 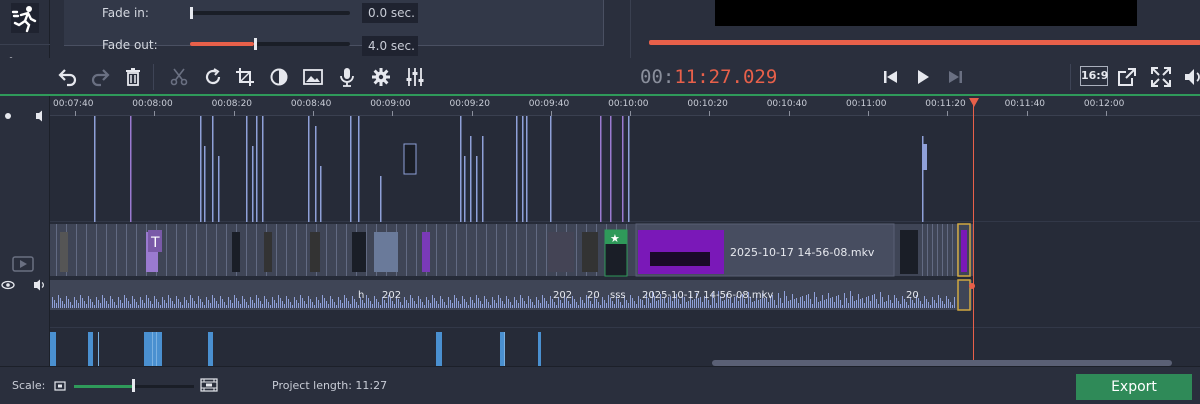 I want to click on playhead-handle, so click(x=974, y=102).